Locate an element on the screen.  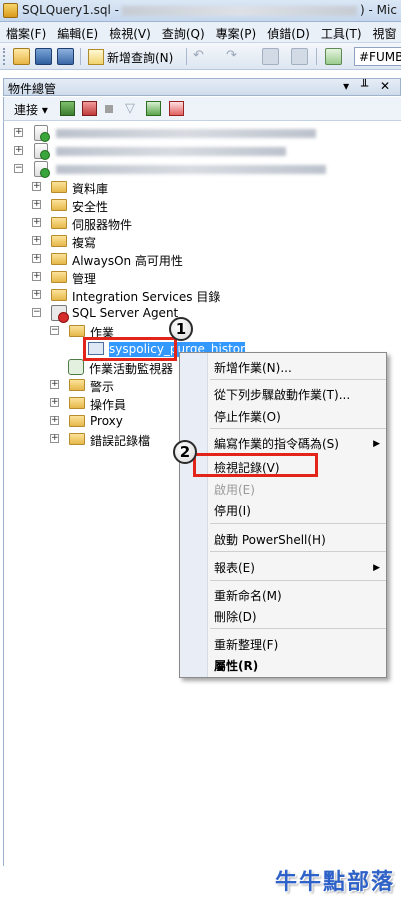
tree-label: 安全性 is located at coordinates (90, 207).